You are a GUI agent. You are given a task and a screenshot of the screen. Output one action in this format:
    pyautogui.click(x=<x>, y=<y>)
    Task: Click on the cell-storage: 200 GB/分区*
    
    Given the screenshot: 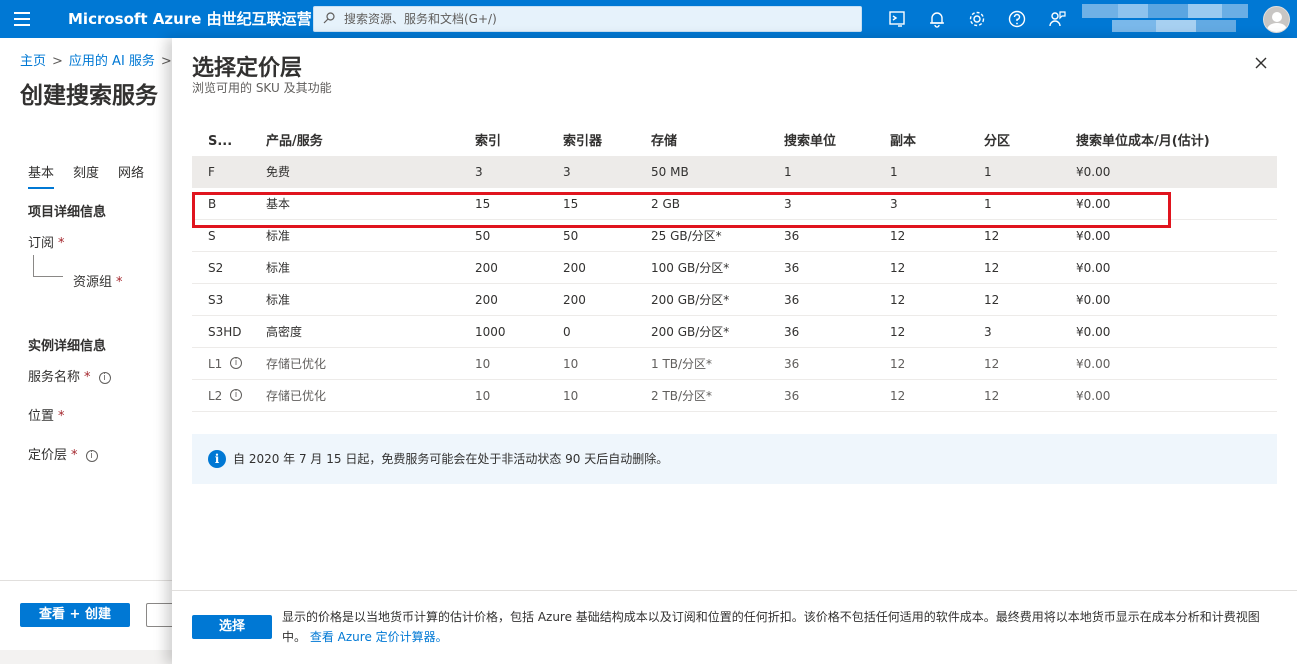 What is the action you would take?
    pyautogui.click(x=690, y=332)
    